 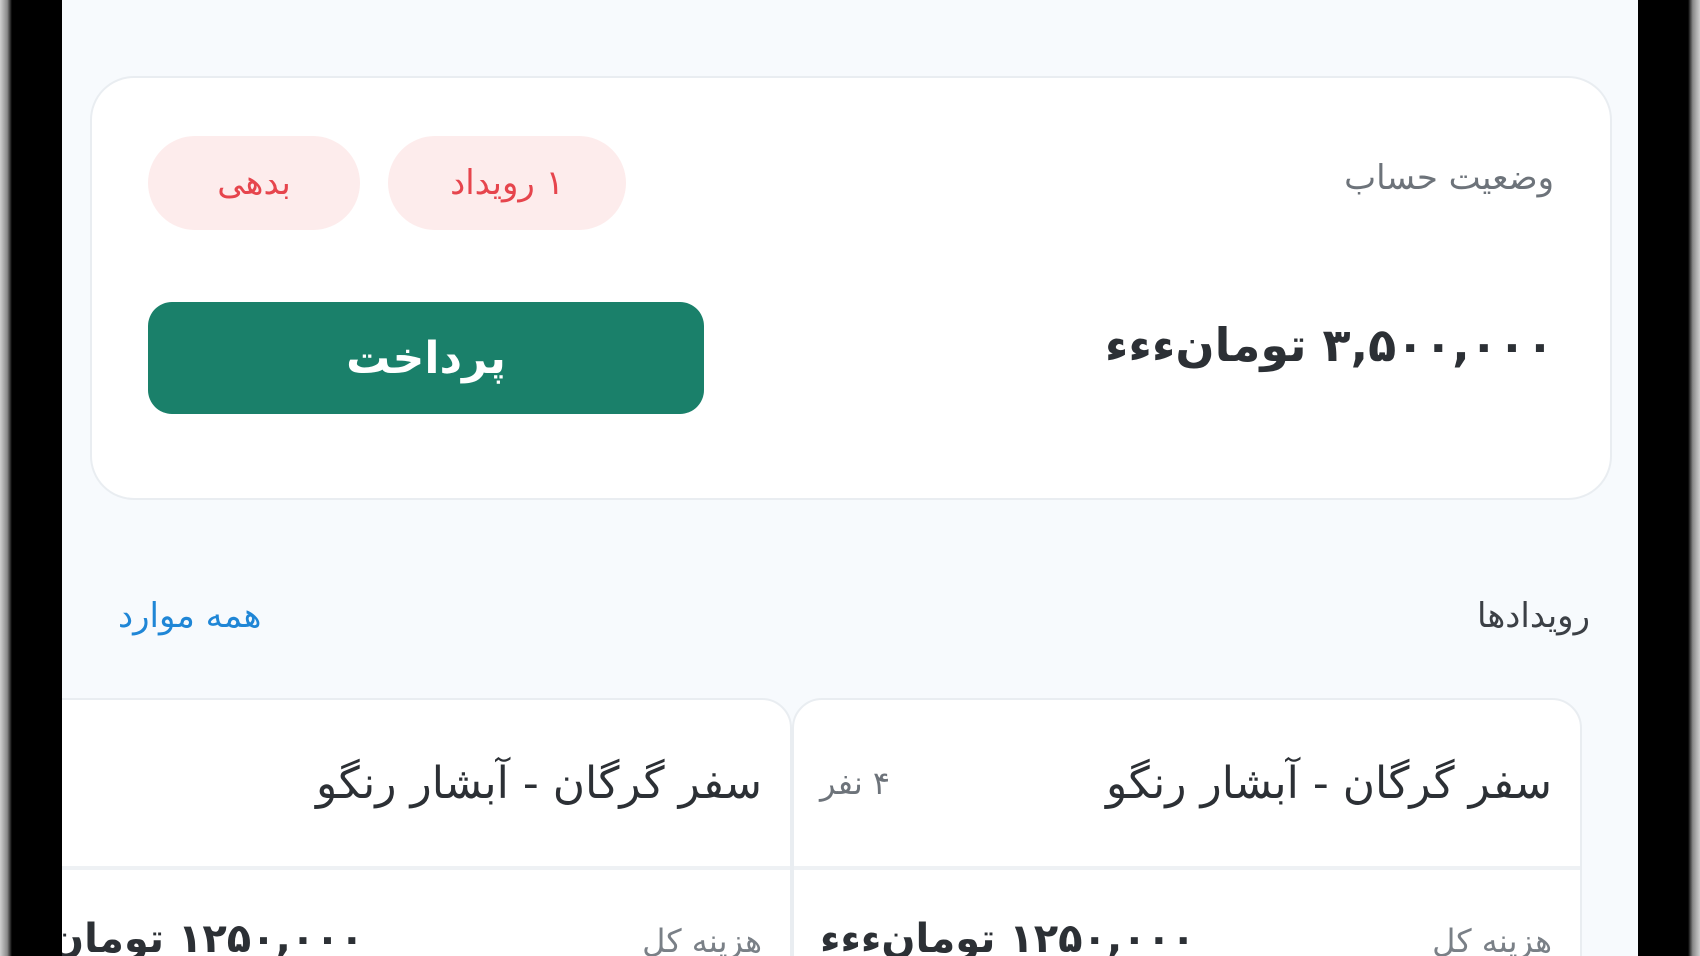 What do you see at coordinates (254, 183) in the screenshot?
I see `debt-status-badge: بدهی` at bounding box center [254, 183].